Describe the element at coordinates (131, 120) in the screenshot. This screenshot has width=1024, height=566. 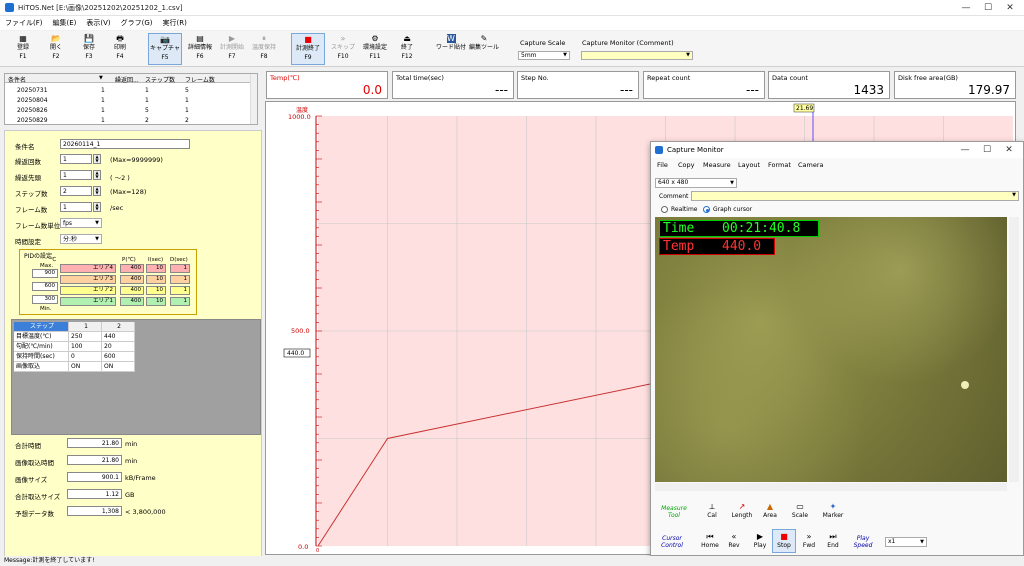
I see `condition-row: 20250829 1 2 2` at that location.